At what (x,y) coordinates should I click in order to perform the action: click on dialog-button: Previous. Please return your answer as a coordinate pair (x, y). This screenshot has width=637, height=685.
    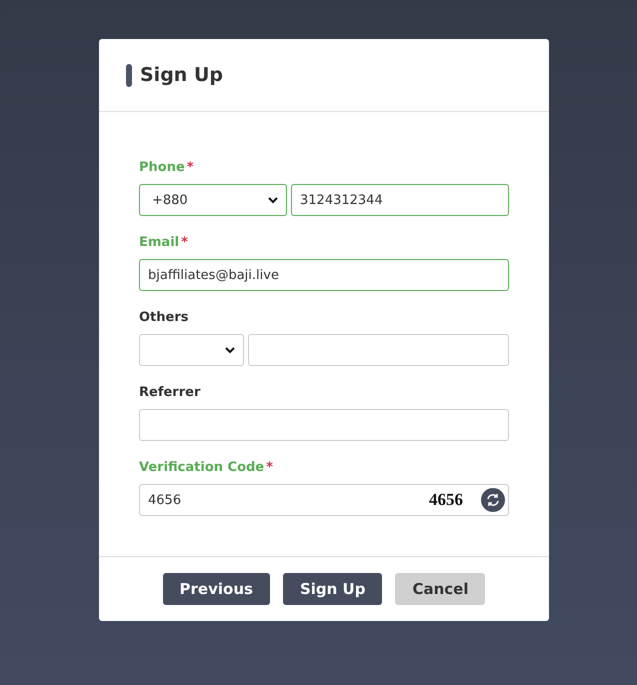
    Looking at the image, I should click on (216, 589).